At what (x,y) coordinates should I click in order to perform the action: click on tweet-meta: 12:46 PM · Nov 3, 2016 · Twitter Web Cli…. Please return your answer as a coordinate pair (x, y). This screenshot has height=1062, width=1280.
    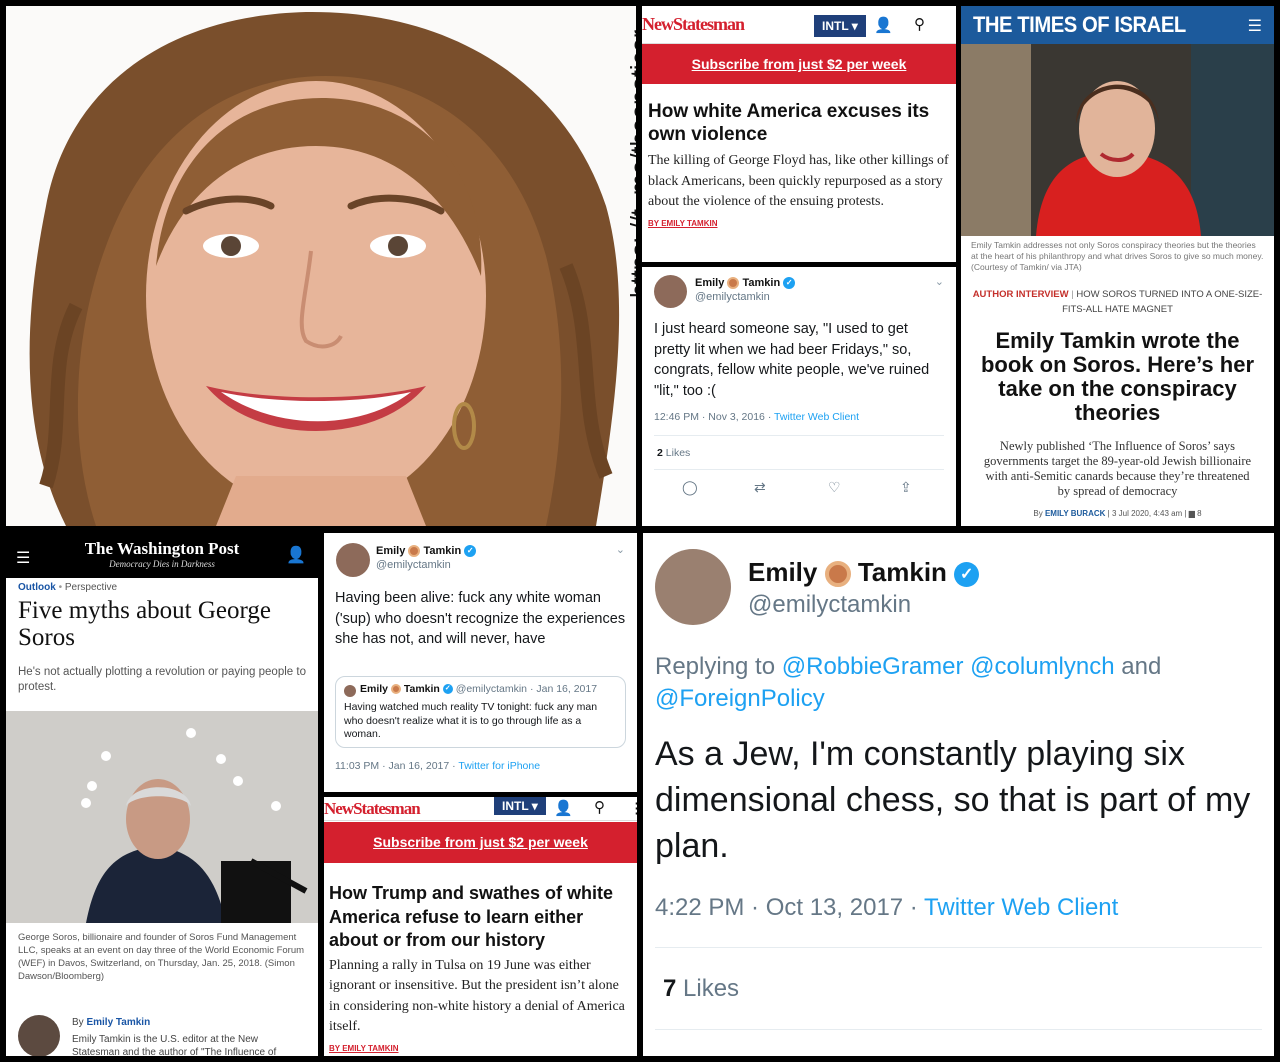
    Looking at the image, I should click on (756, 417).